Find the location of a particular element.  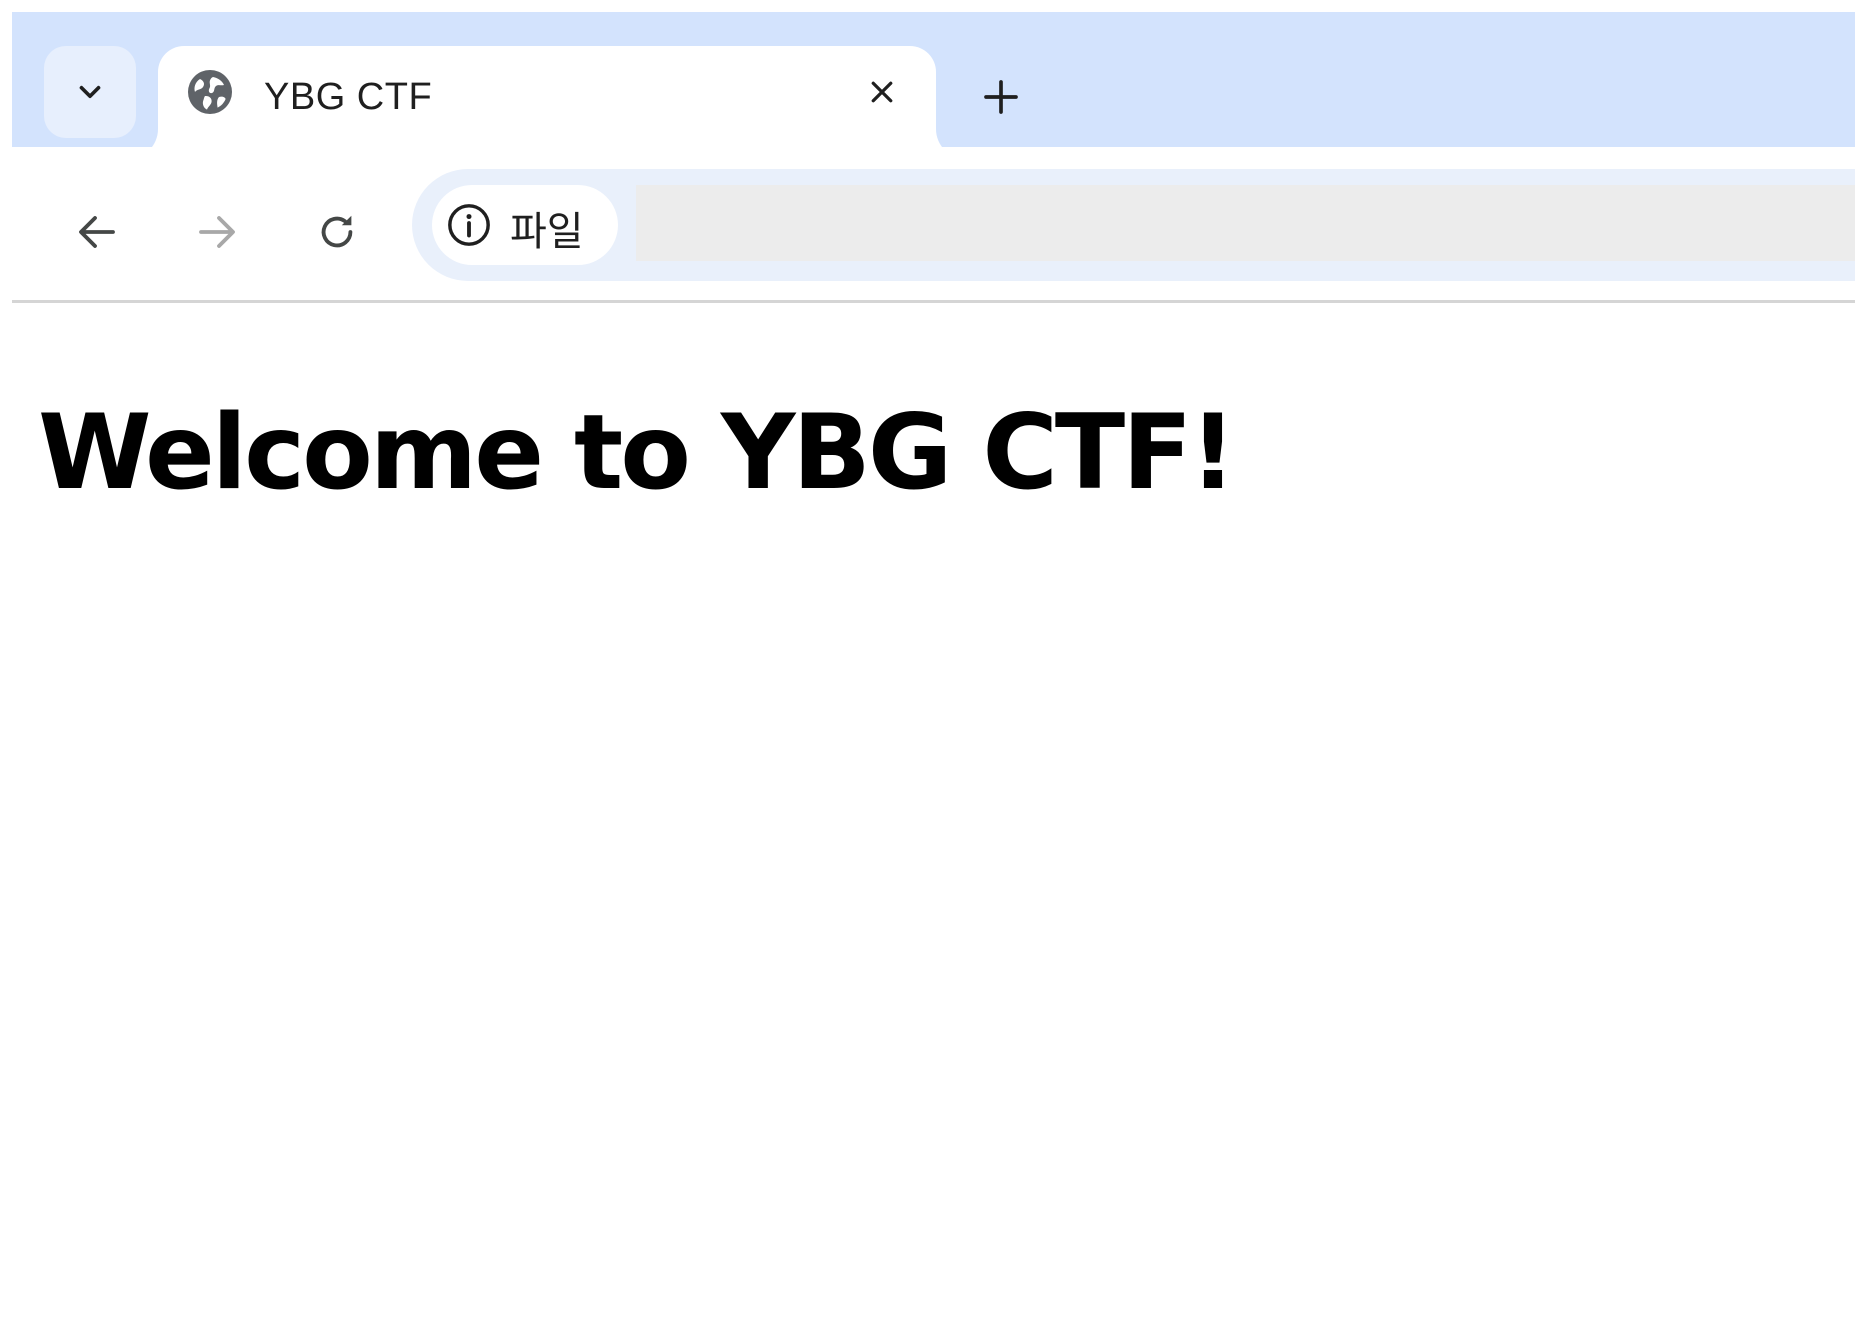

back-button is located at coordinates (97, 232).